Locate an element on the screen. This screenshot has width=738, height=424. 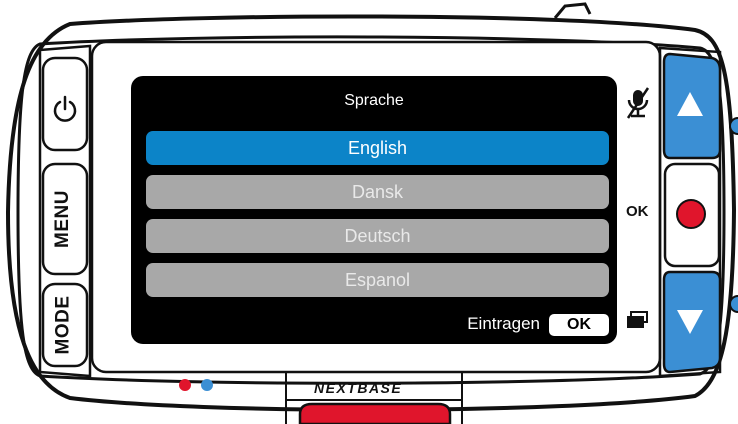
screen-title: Sprache is located at coordinates (374, 100).